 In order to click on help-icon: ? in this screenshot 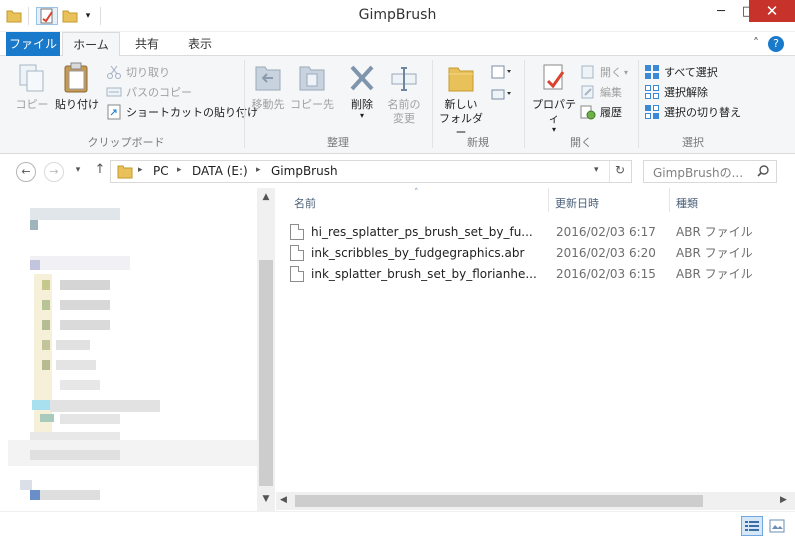, I will do `click(776, 44)`.